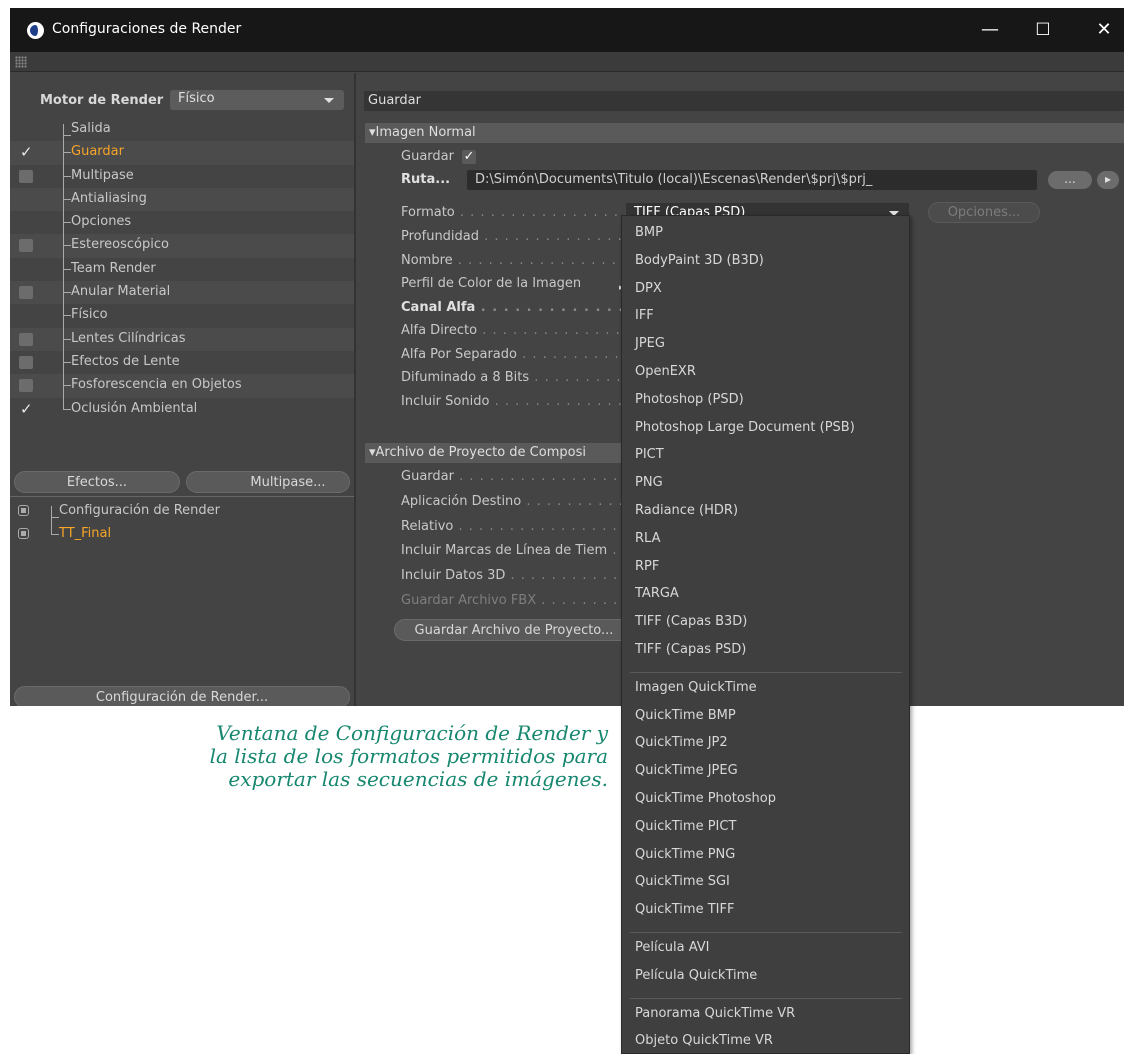 This screenshot has width=1124, height=1054. I want to click on format-option: Photoshop Large Document (PSB), so click(745, 427).